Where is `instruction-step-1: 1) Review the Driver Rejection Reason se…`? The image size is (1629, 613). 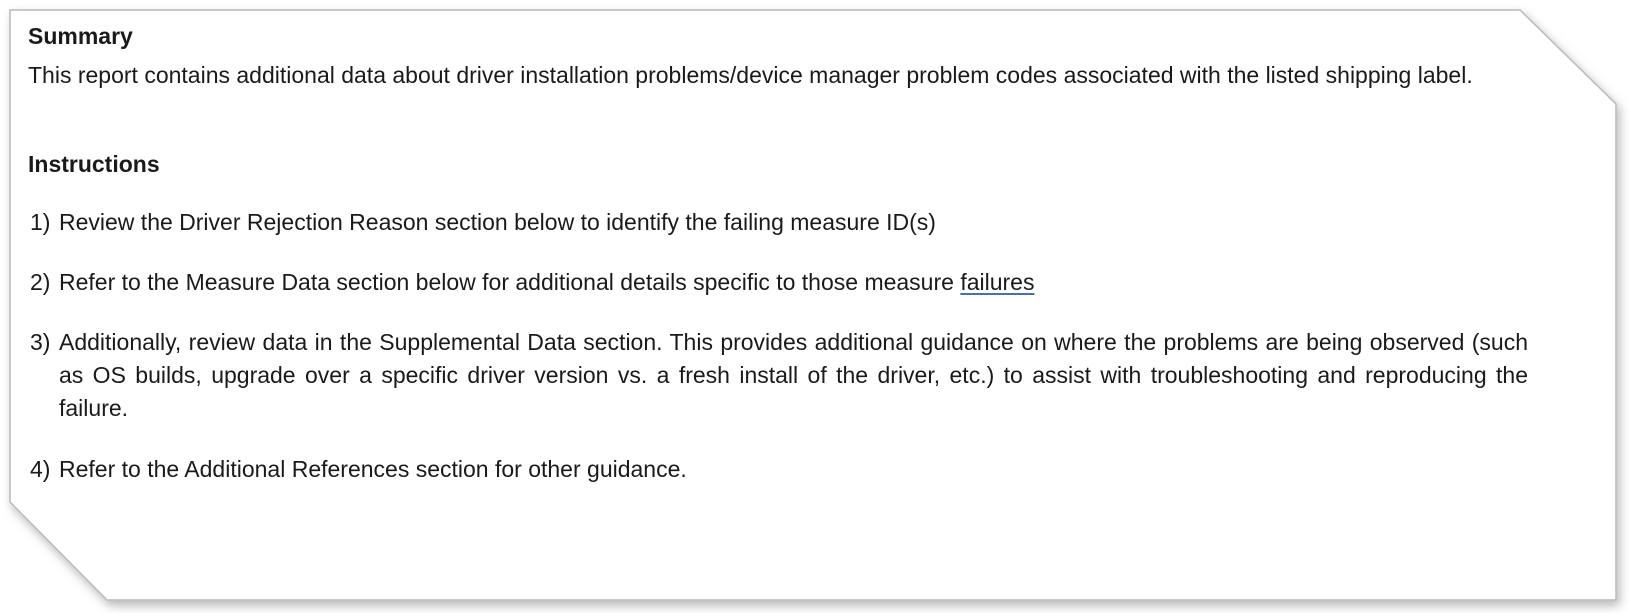
instruction-step-1: 1) Review the Driver Rejection Reason se… is located at coordinates (778, 222).